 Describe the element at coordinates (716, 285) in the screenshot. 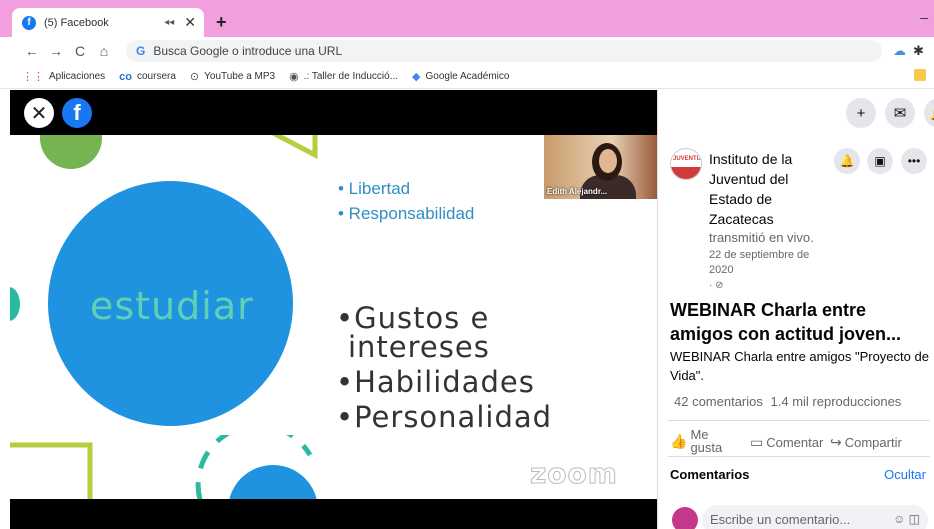

I see `globe-privacy-icon: · ⊘` at that location.